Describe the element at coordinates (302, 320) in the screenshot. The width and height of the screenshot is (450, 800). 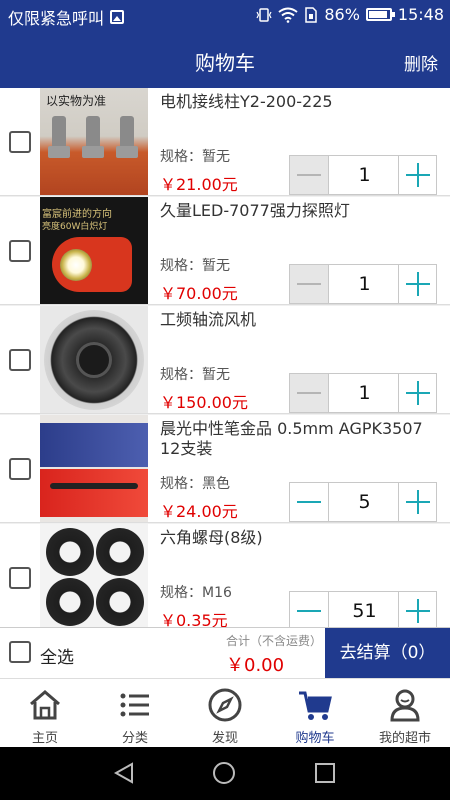
I see `product-name: 工频轴流风机` at that location.